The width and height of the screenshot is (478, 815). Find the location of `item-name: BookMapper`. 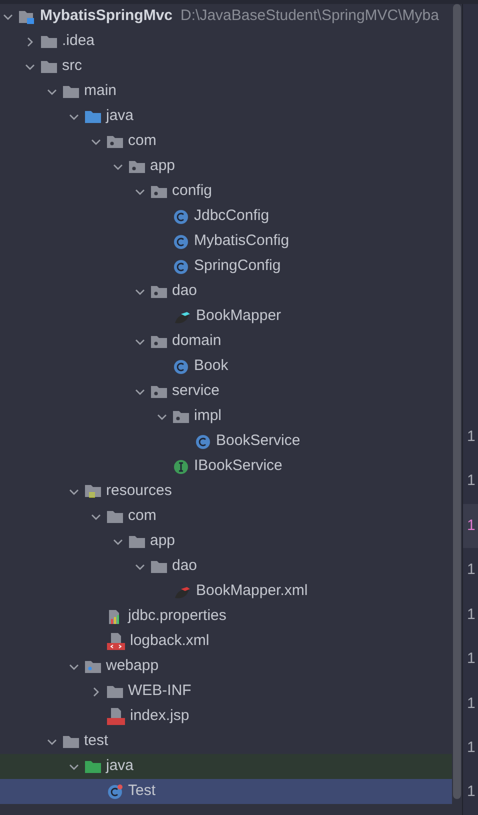

item-name: BookMapper is located at coordinates (239, 316).